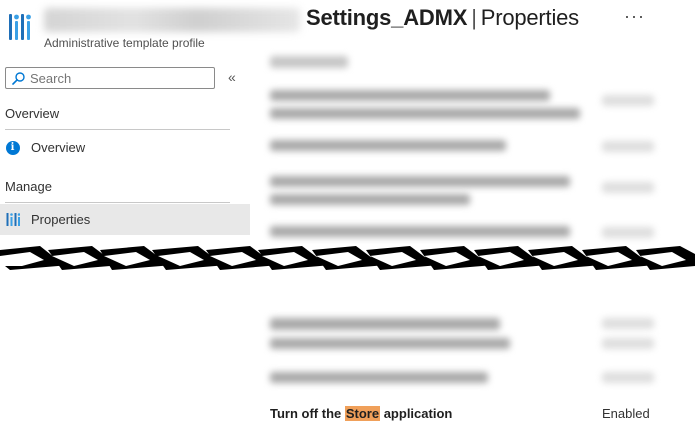 The image size is (695, 432). Describe the element at coordinates (20, 27) in the screenshot. I see `admx-profile-icon` at that location.